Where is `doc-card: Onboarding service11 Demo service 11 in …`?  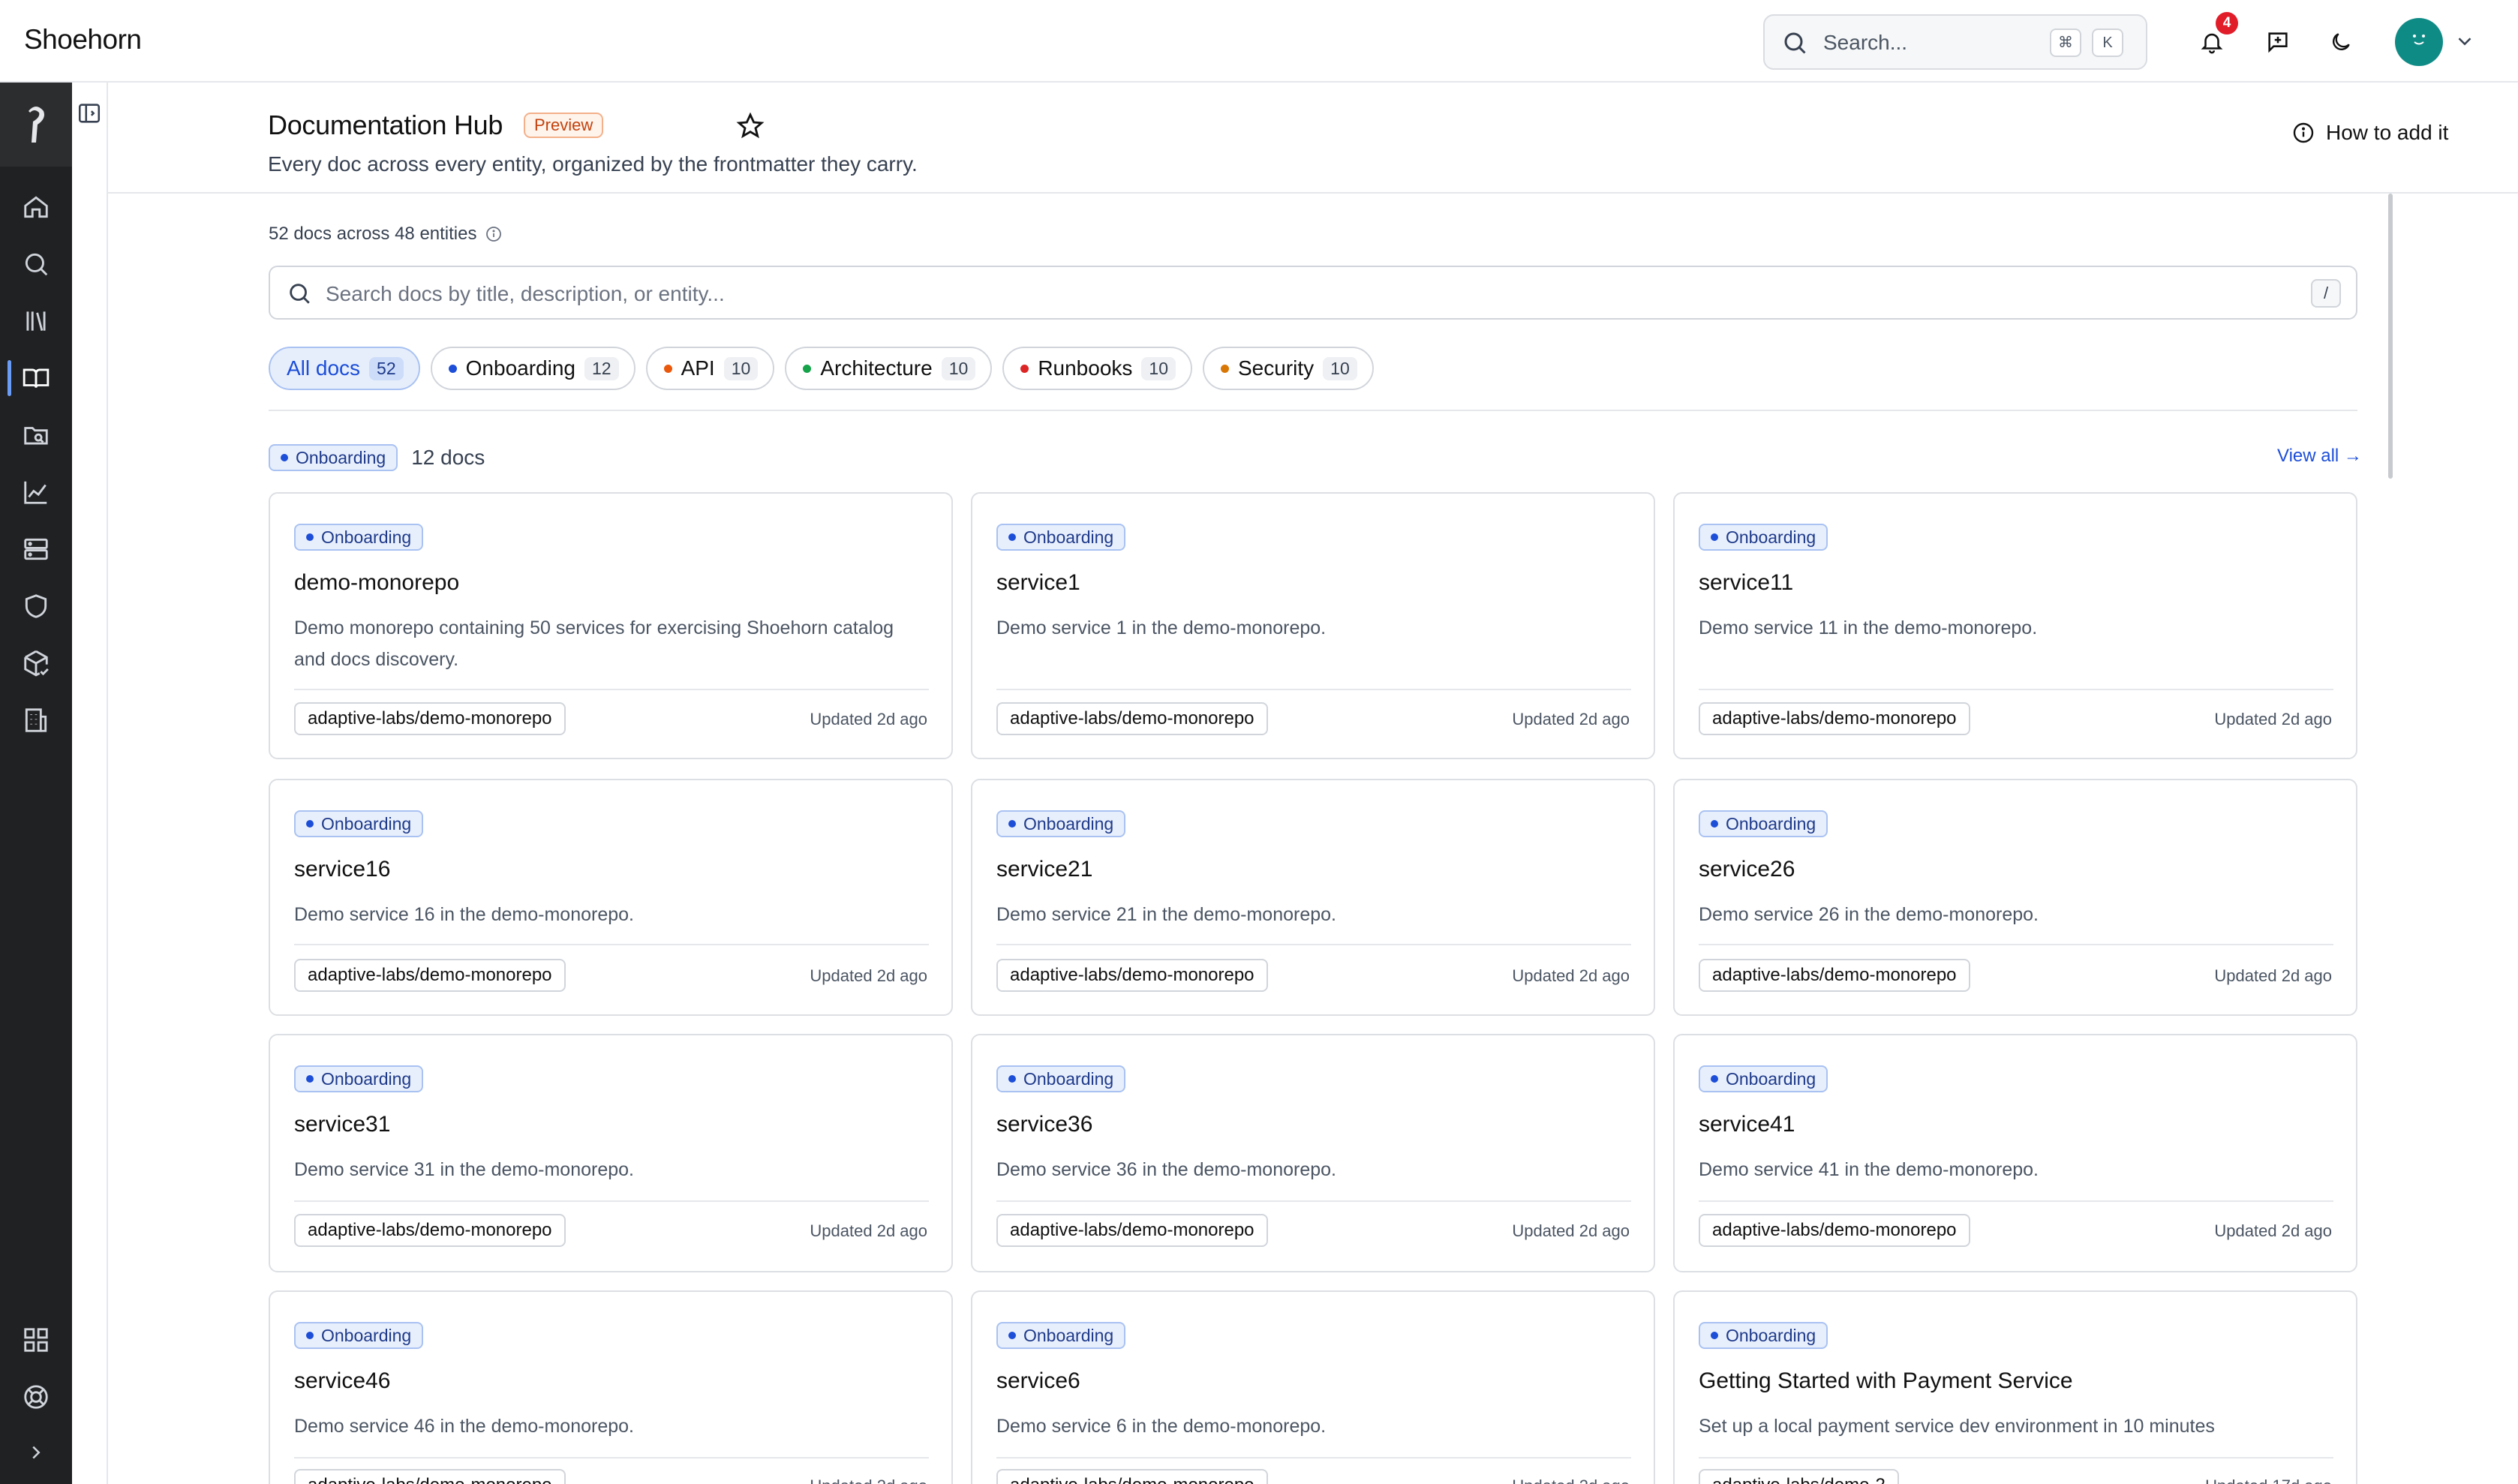
doc-card: Onboarding service11 Demo service 11 in … is located at coordinates (2015, 625).